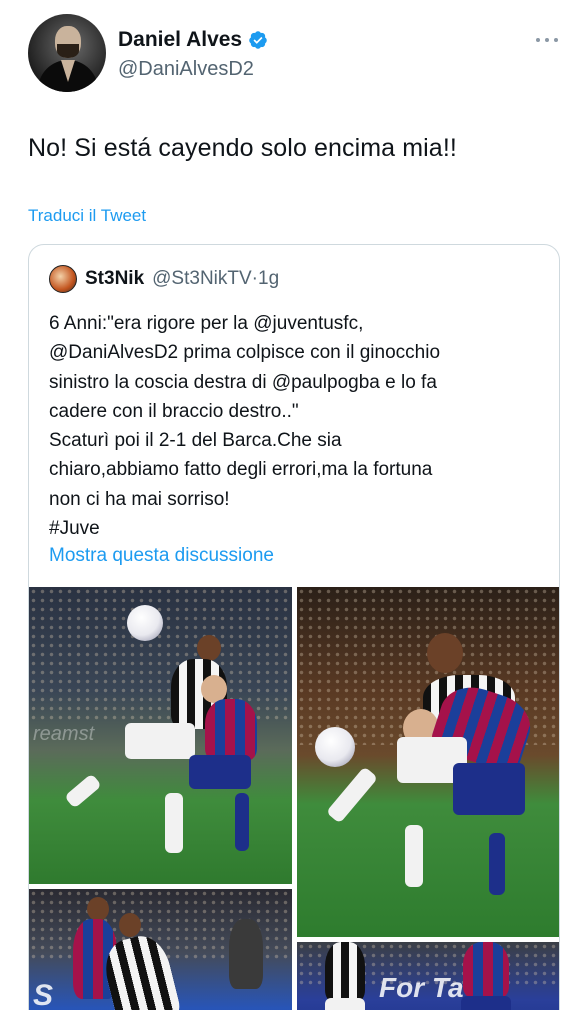  I want to click on quoted-tweet-header: St3Nik @St3NikTV·1g, so click(164, 279).